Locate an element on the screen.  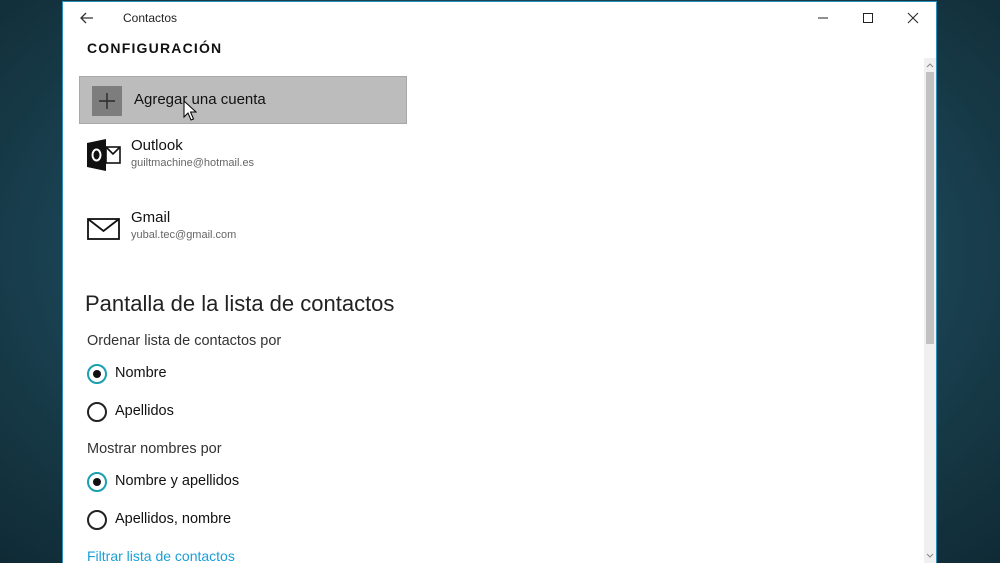
maximize-button is located at coordinates (868, 18).